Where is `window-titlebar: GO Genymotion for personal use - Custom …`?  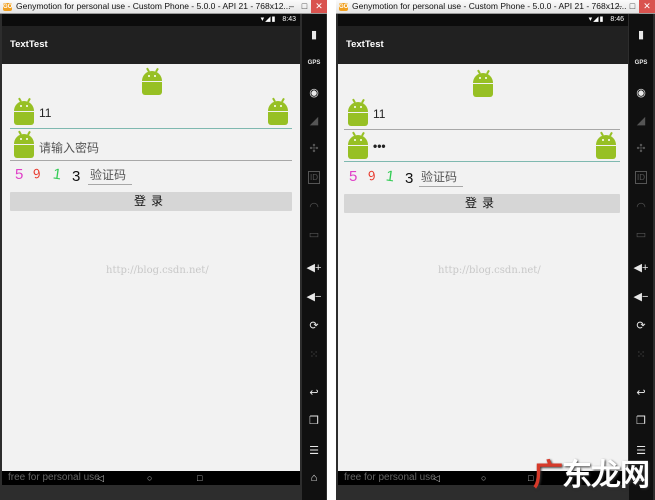
window-titlebar: GO Genymotion for personal use - Custom … is located at coordinates (495, 7).